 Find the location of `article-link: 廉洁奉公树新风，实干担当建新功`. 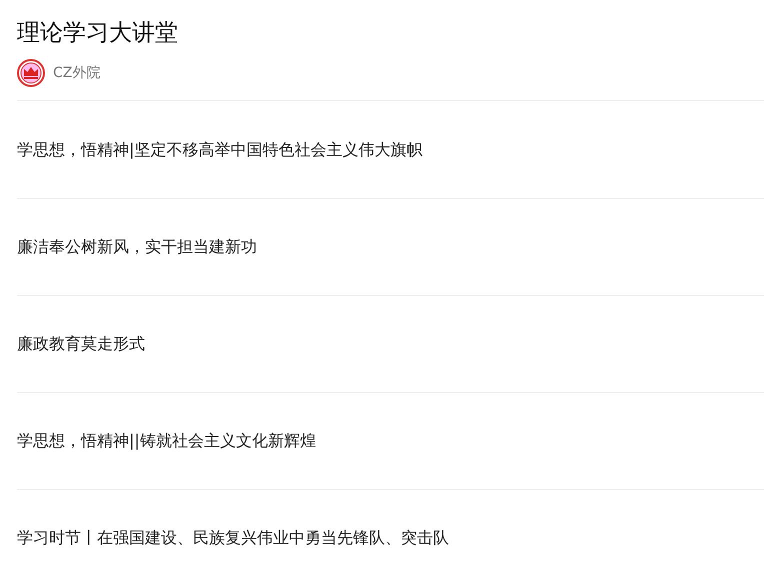

article-link: 廉洁奉公树新风，实干担当建新功 is located at coordinates (137, 247).